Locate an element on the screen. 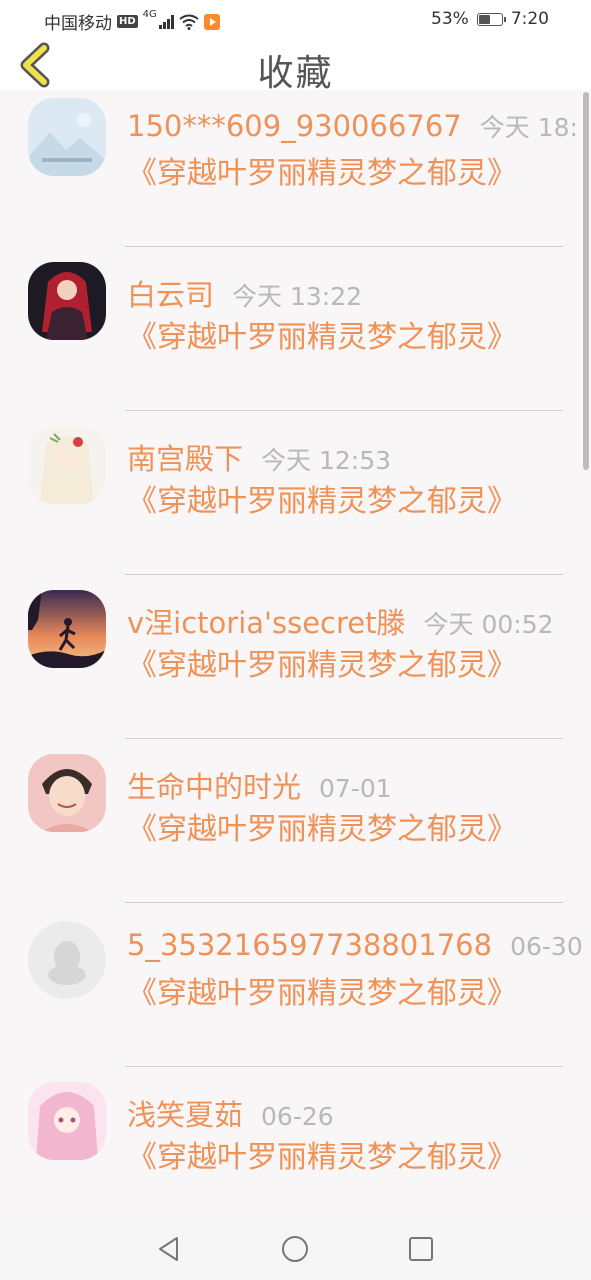 This screenshot has width=591, height=1280. list-item: 5_353216597738801768 06-30 《穿越叶罗丽精灵梦之郁灵》 is located at coordinates (295, 992).